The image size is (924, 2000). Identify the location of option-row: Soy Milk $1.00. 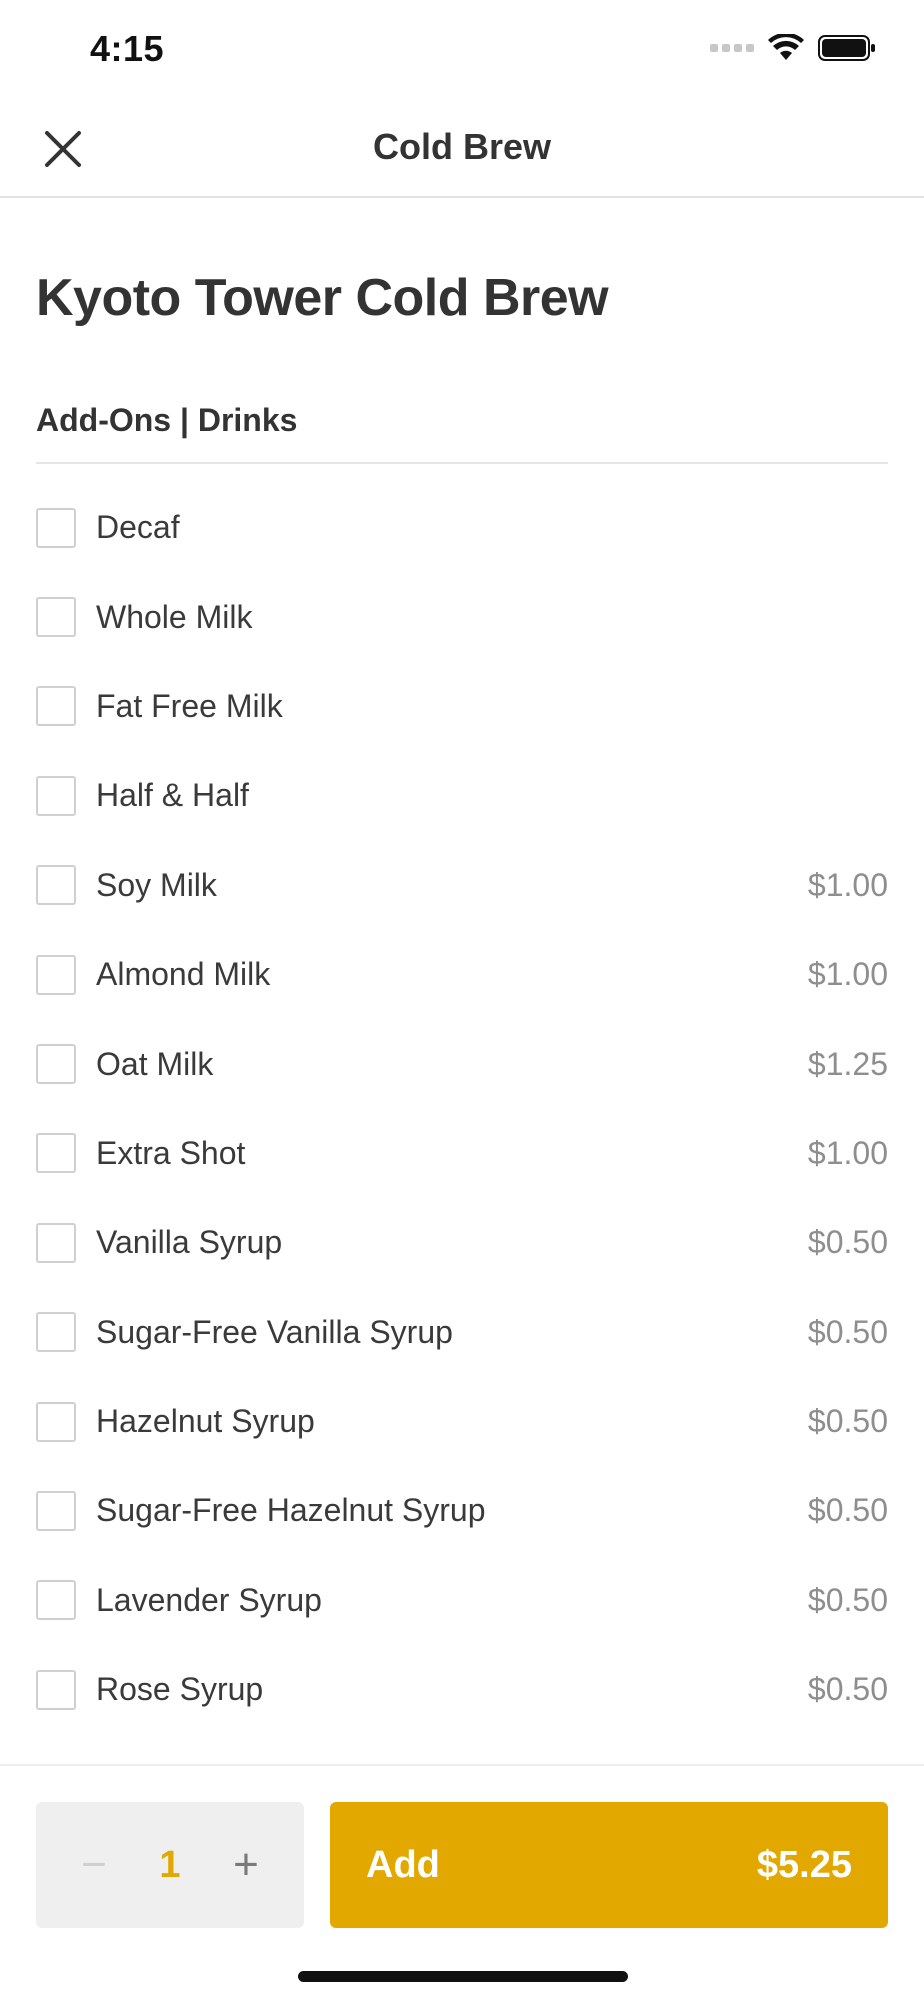
(462, 885).